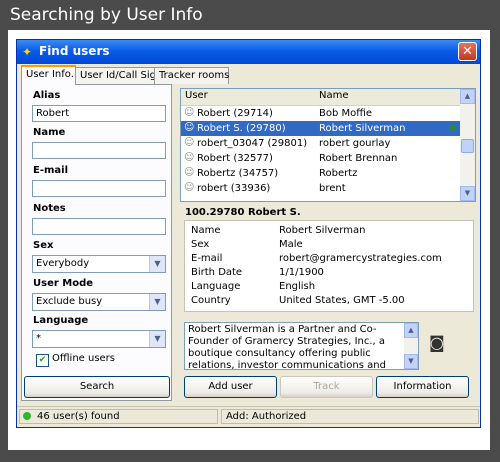 Image resolution: width=500 pixels, height=462 pixels. What do you see at coordinates (334, 95) in the screenshot?
I see `column-name: Name` at bounding box center [334, 95].